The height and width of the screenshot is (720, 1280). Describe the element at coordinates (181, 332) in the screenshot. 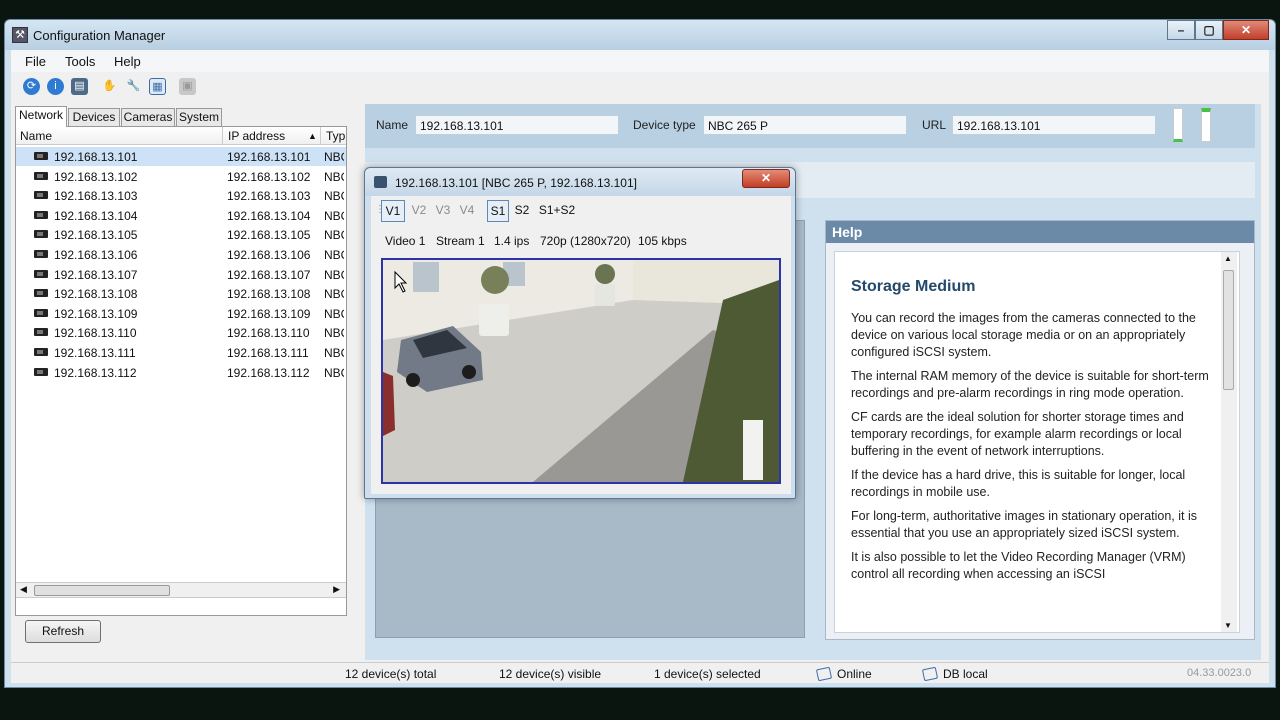

I see `table-row: 192.168.13.110 192.168.13.110 NBC` at that location.